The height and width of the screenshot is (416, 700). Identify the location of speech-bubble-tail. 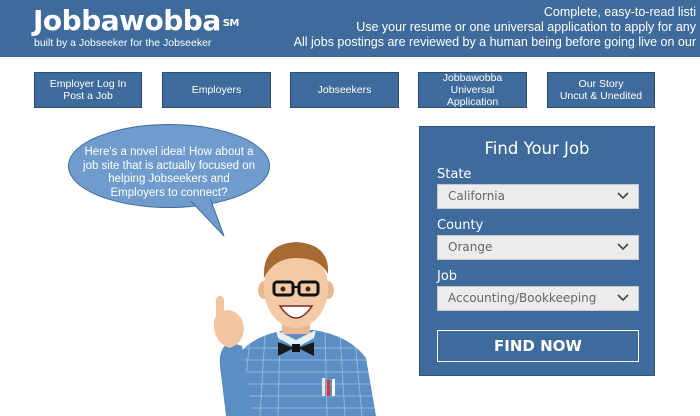
(206, 217).